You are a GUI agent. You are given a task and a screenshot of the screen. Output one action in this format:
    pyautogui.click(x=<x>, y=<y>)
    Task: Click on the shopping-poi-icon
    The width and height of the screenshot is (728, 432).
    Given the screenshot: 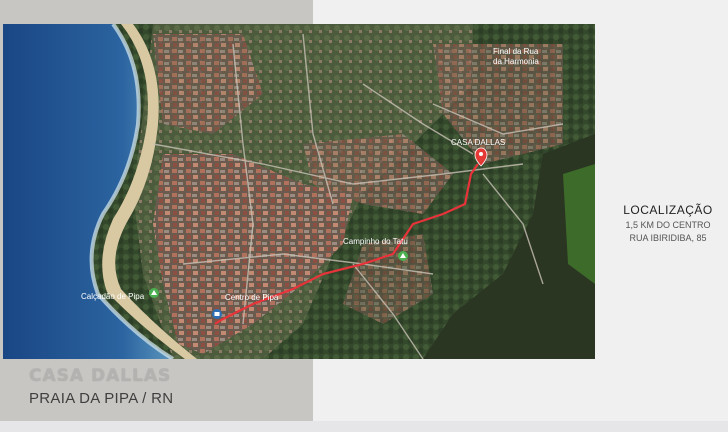 What is the action you would take?
    pyautogui.click(x=217, y=314)
    